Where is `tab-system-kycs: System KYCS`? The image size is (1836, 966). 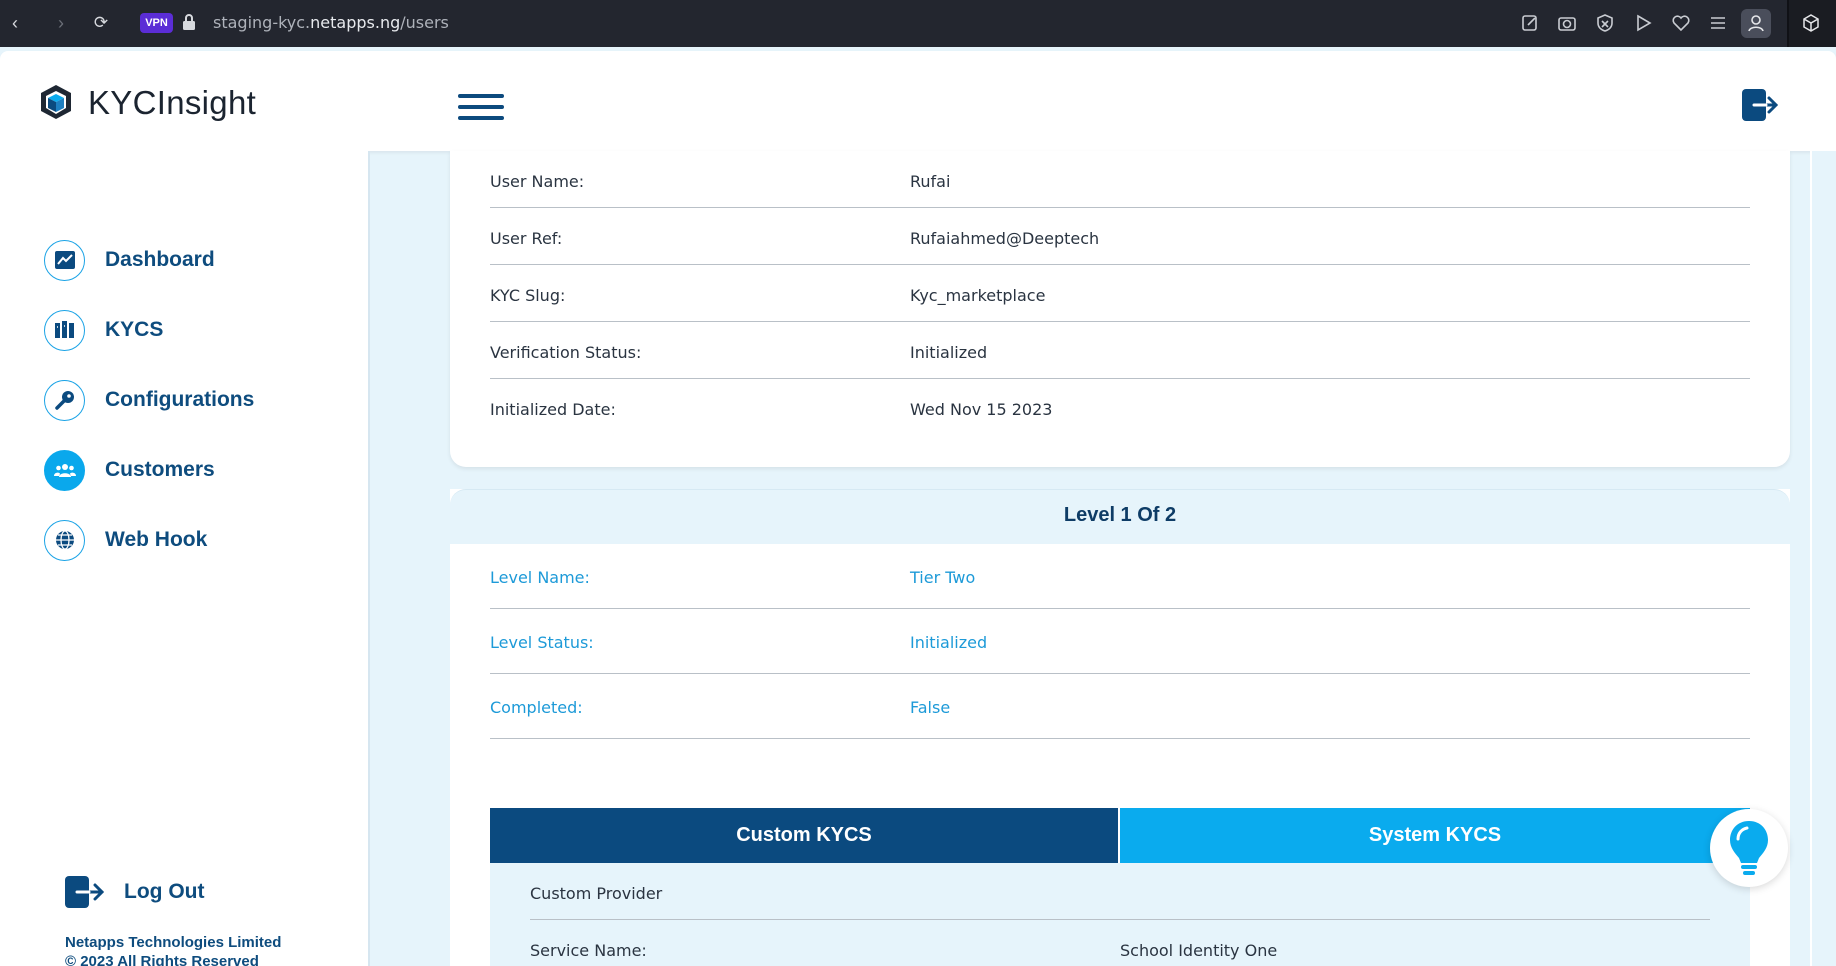 tab-system-kycs: System KYCS is located at coordinates (1435, 835).